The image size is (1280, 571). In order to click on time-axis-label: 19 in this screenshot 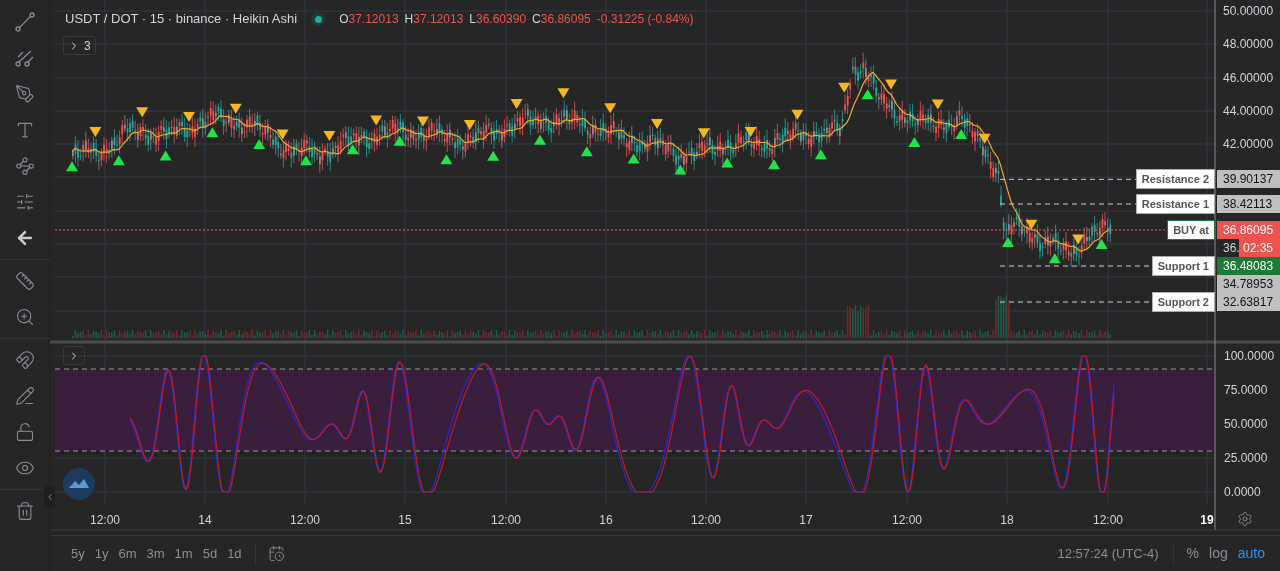, I will do `click(1207, 520)`.